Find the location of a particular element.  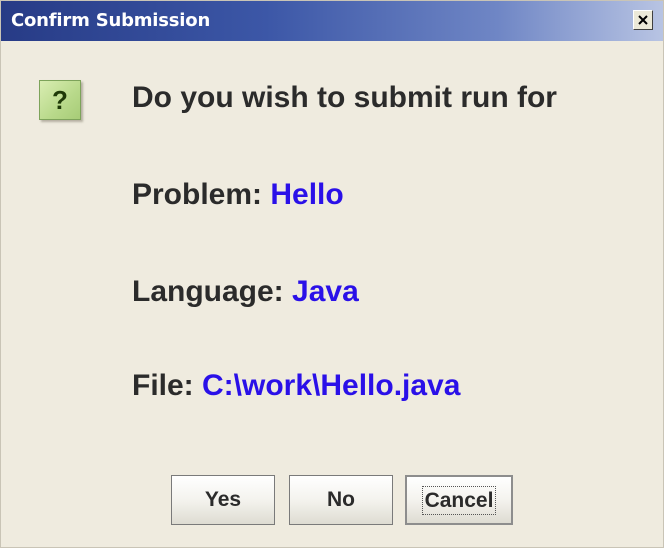

file-line: File: C:\work\Hello.java is located at coordinates (296, 386).